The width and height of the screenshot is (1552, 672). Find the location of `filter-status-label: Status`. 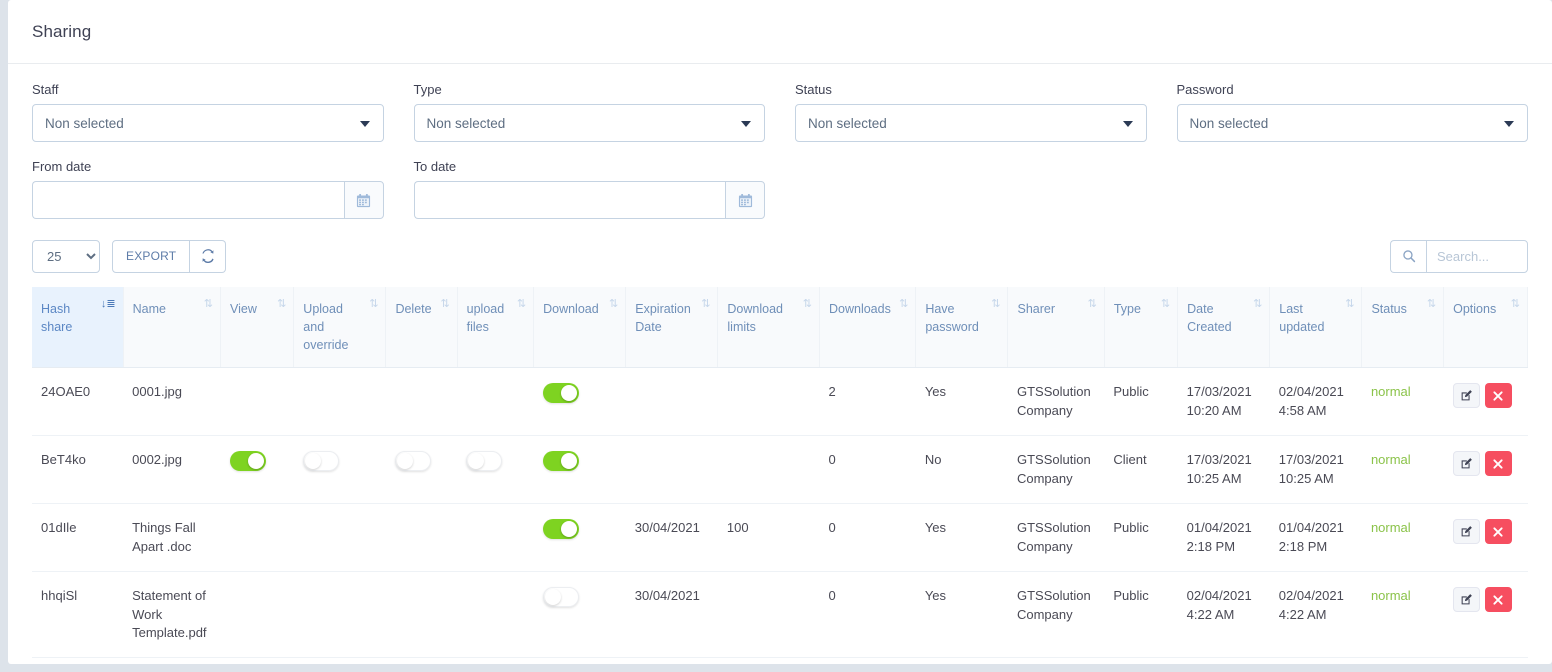

filter-status-label: Status is located at coordinates (813, 89).